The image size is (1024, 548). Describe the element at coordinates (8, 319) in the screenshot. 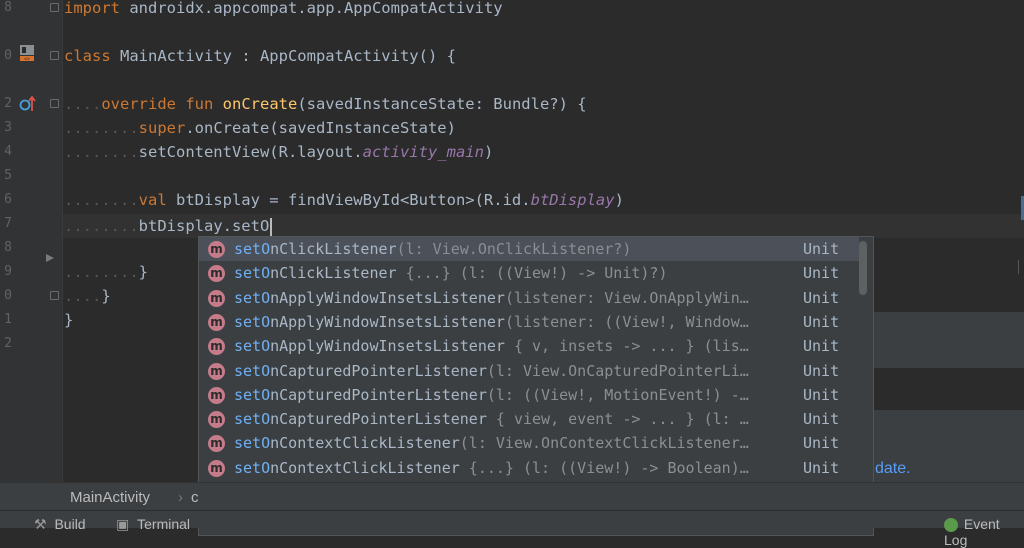

I see `line-number: 1` at that location.